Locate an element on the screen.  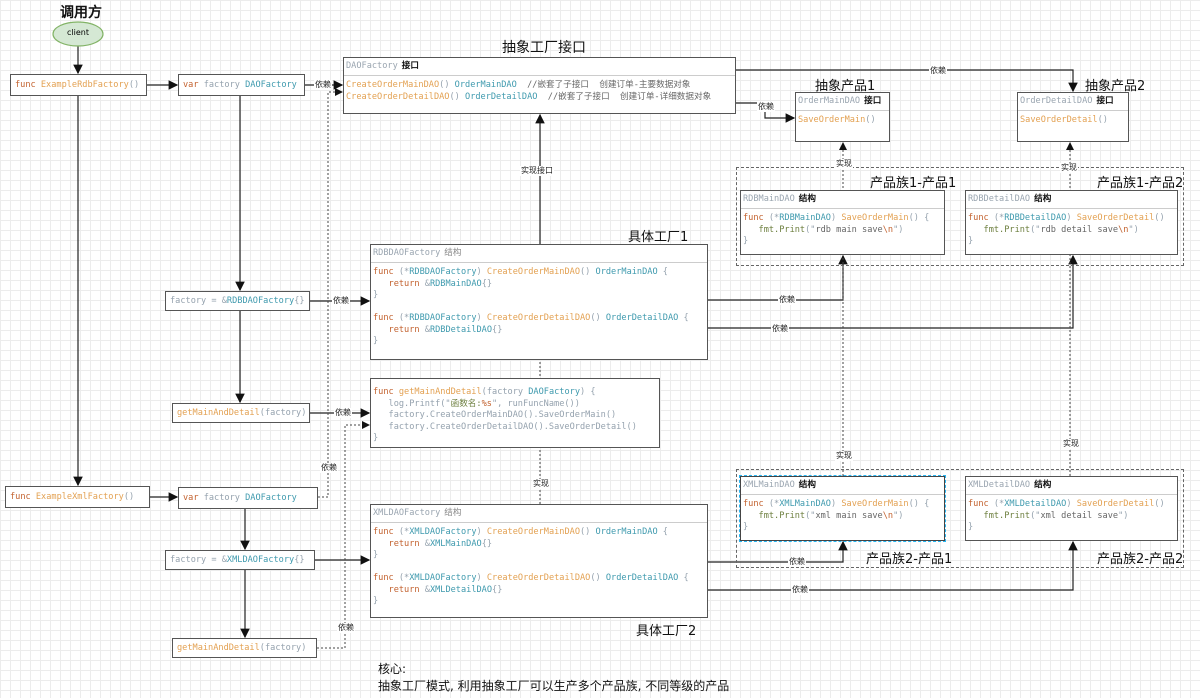
class-header: XMLDetailDAO 结构 is located at coordinates (1071, 486).